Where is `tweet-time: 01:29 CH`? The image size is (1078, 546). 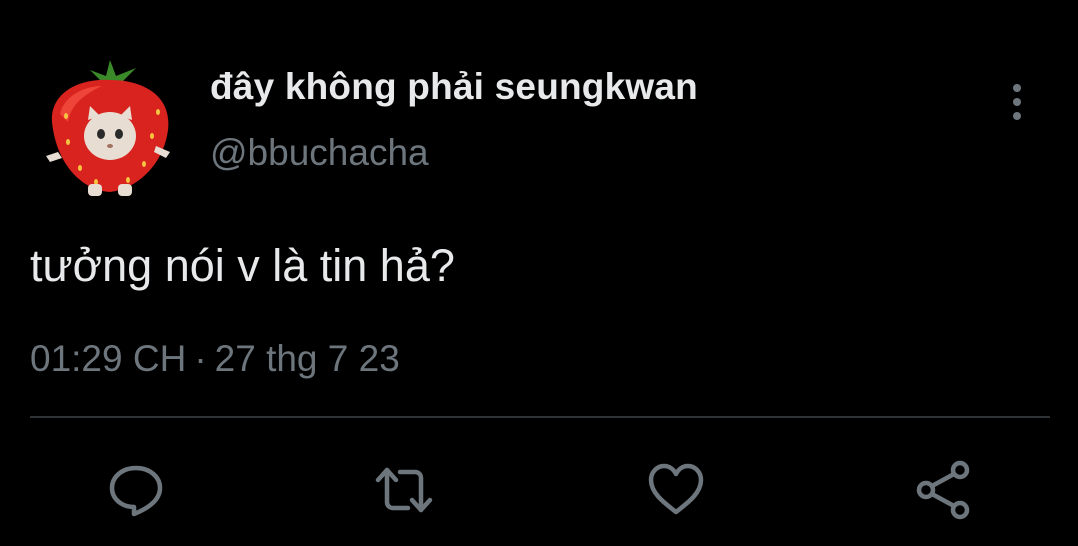
tweet-time: 01:29 CH is located at coordinates (108, 358).